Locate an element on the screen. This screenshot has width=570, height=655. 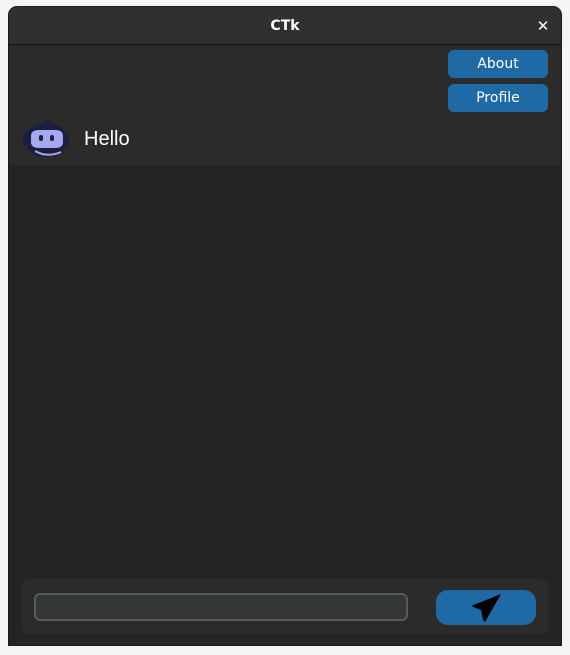
close-icon: ✕ is located at coordinates (543, 26).